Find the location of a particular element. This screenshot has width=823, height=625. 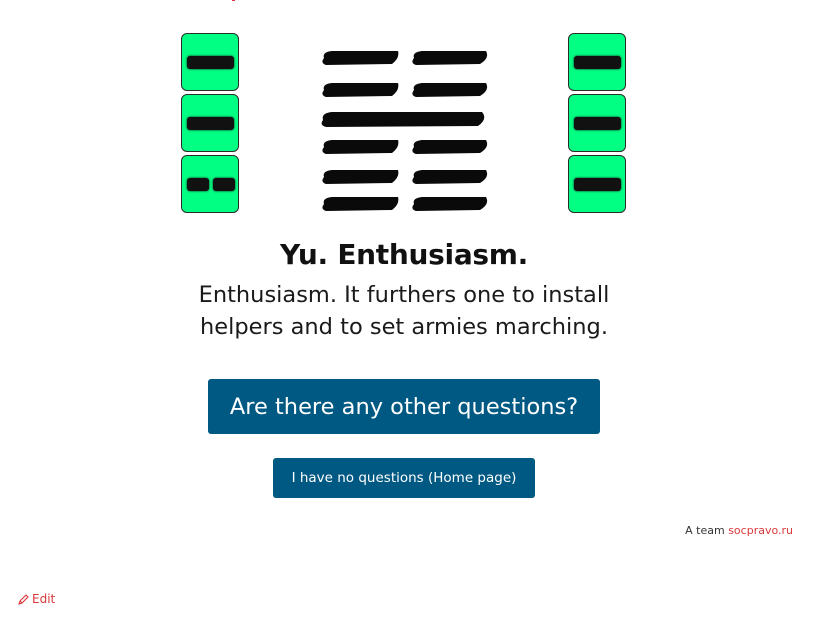

edit-link: Edit is located at coordinates (36, 599).